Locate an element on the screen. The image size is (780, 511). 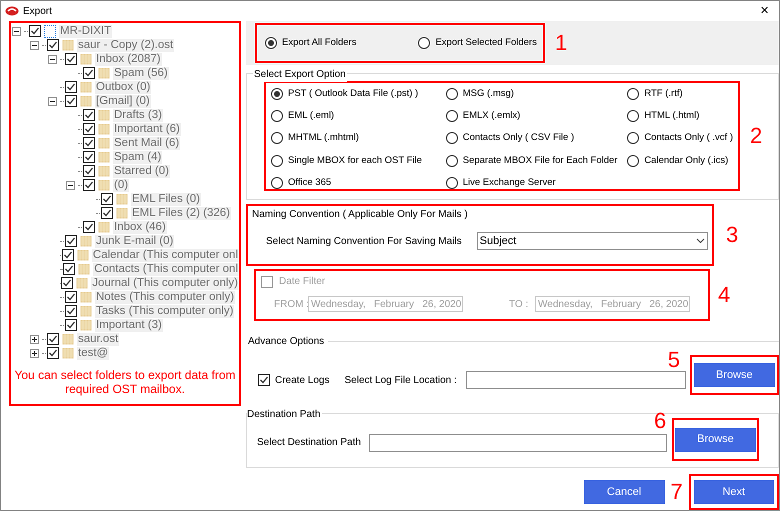
tree-item: saur.ost is located at coordinates (98, 339).